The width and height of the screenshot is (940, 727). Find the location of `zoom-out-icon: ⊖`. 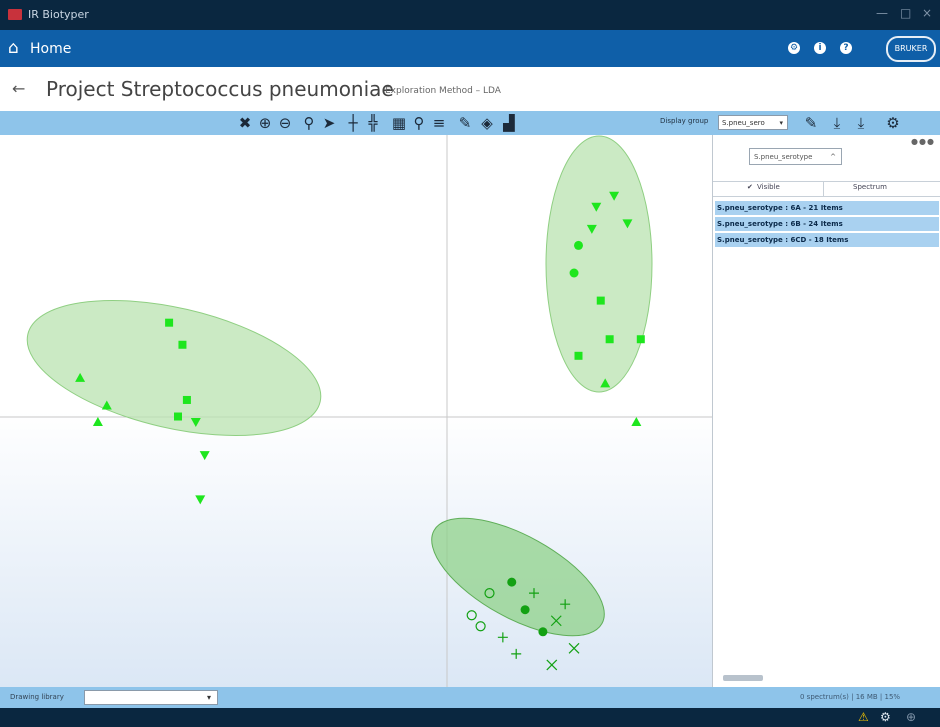

zoom-out-icon: ⊖ is located at coordinates (285, 123).